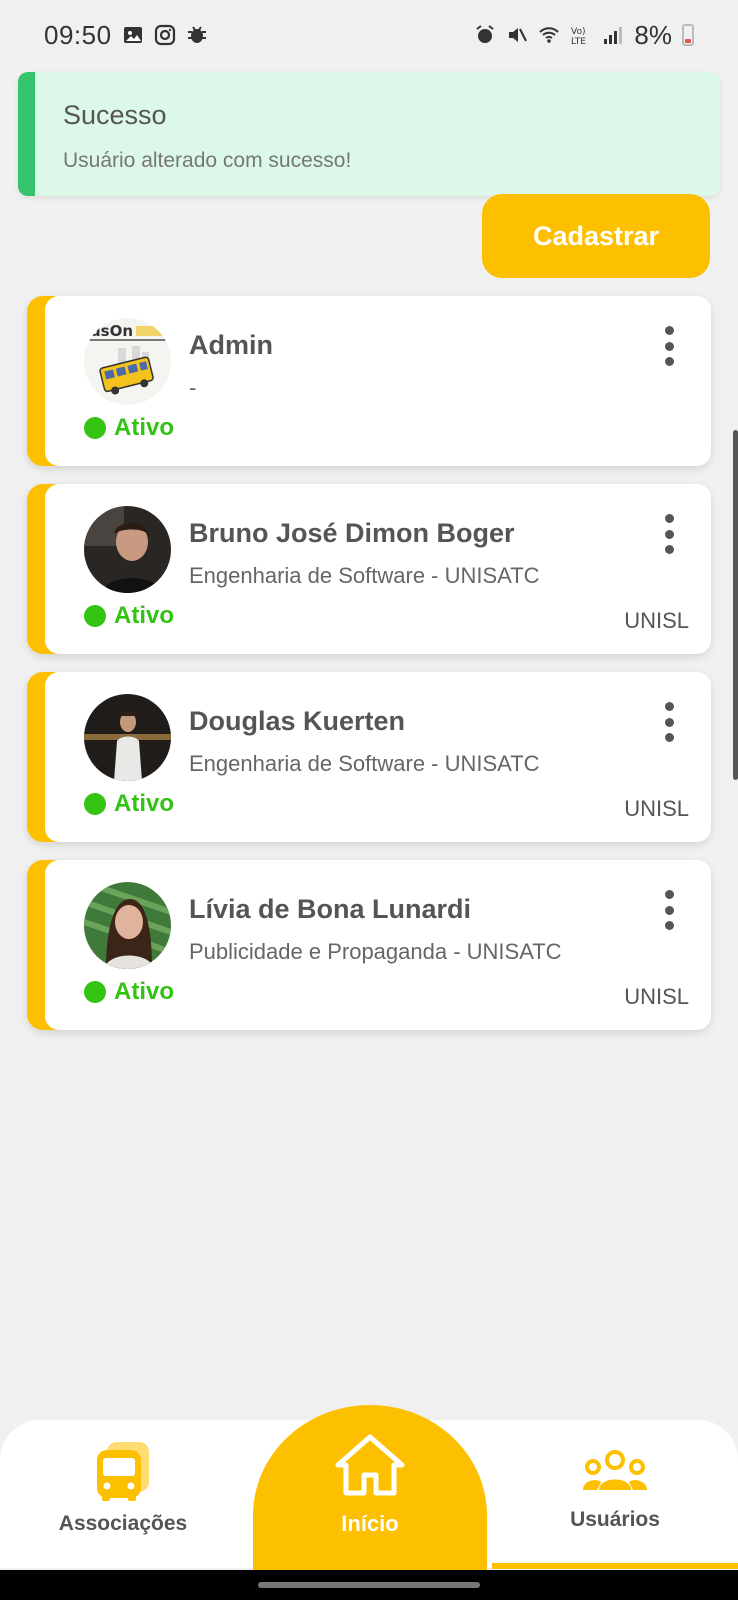 The image size is (738, 1600). Describe the element at coordinates (615, 1470) in the screenshot. I see `users-icon` at that location.